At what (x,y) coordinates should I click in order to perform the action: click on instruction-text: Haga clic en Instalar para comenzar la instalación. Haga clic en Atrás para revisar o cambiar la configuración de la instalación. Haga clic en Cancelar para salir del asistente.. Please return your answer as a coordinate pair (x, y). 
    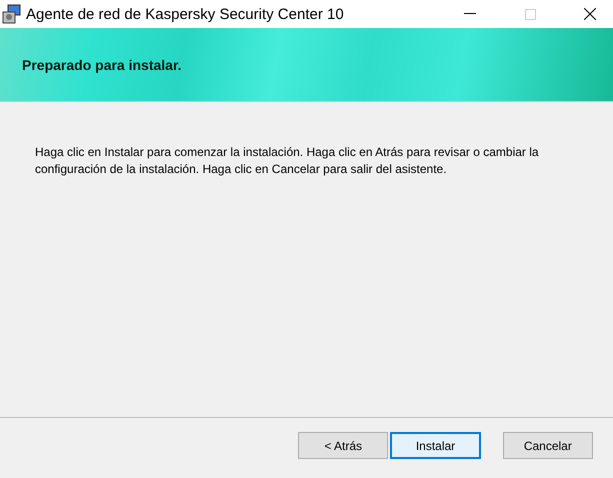
    Looking at the image, I should click on (287, 161).